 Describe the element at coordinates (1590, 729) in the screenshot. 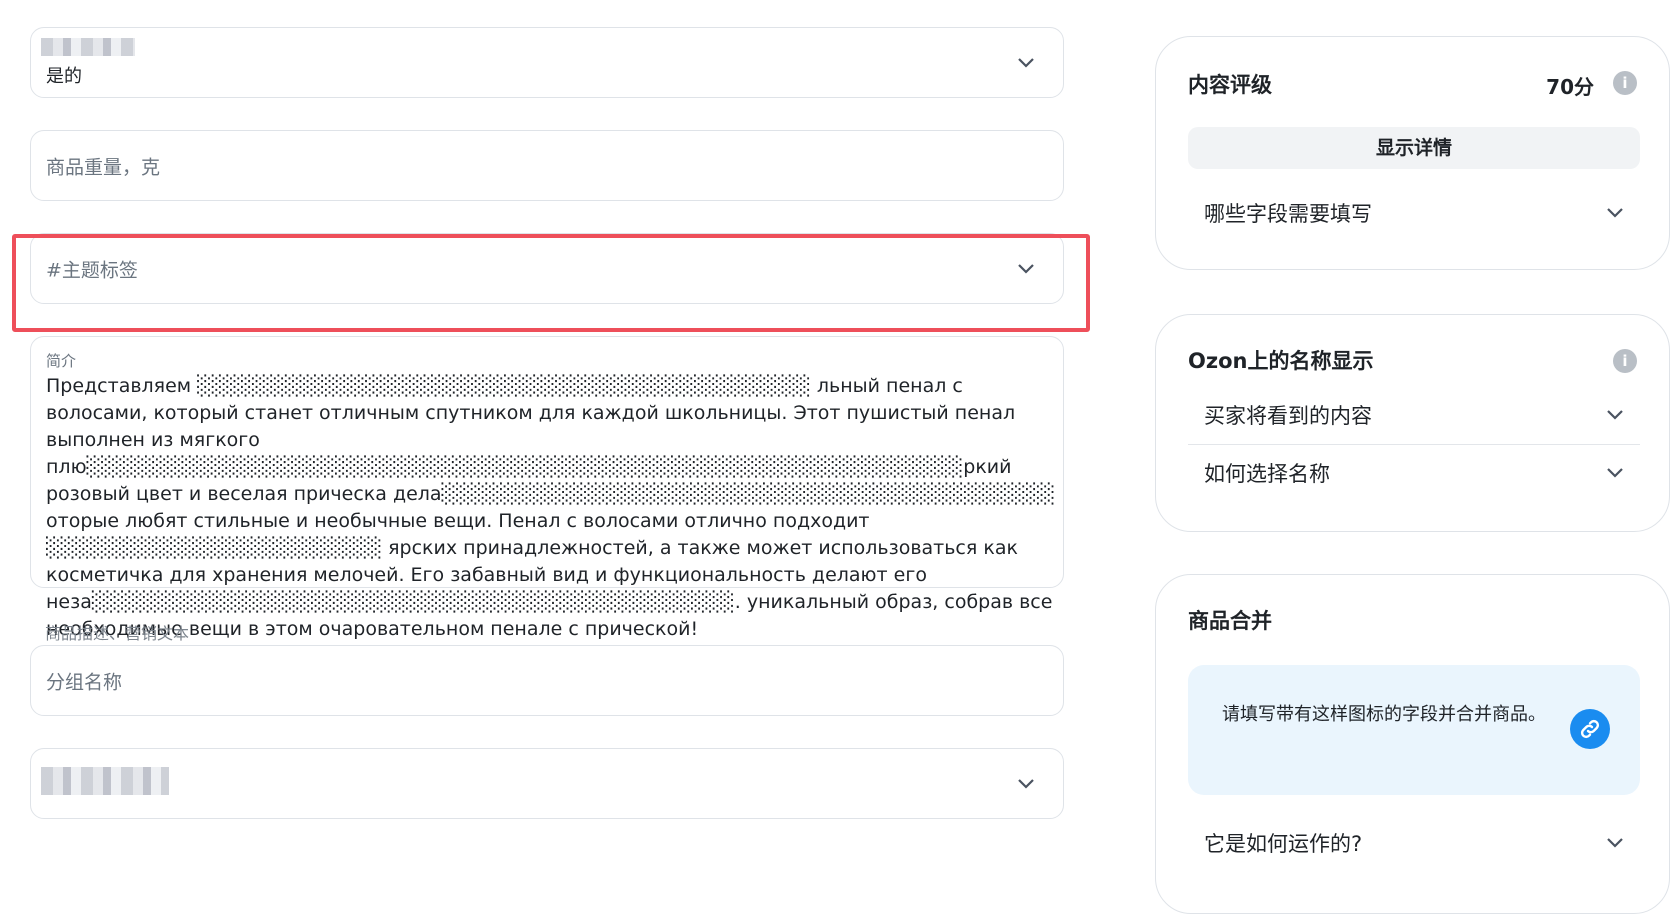

I see `merge-link-icon` at that location.